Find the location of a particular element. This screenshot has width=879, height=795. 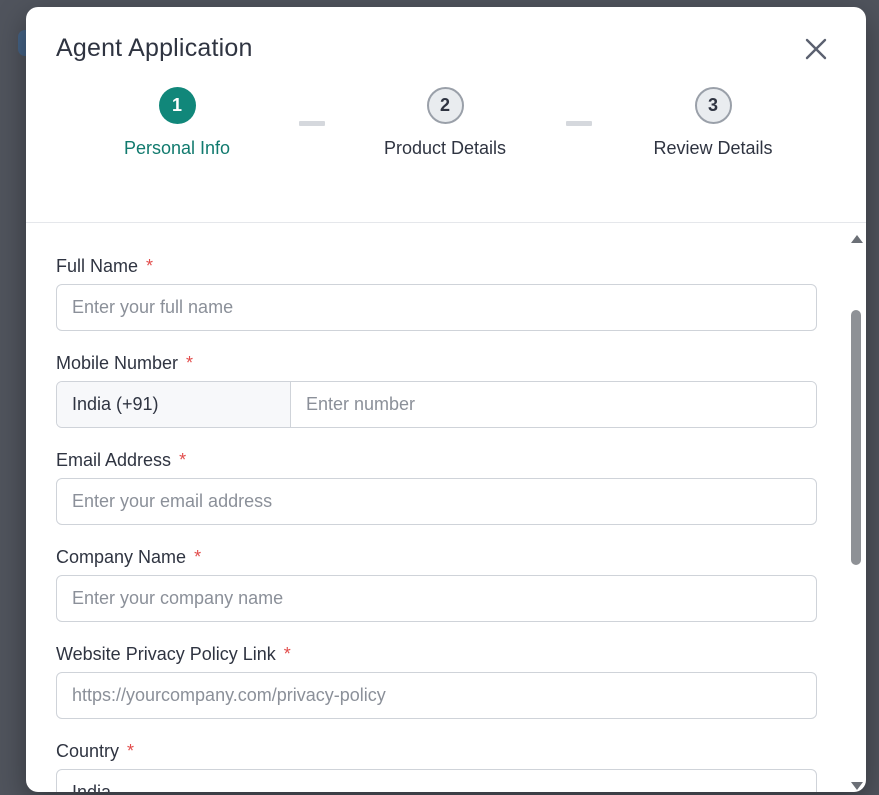

scrollbar is located at coordinates (856, 507).